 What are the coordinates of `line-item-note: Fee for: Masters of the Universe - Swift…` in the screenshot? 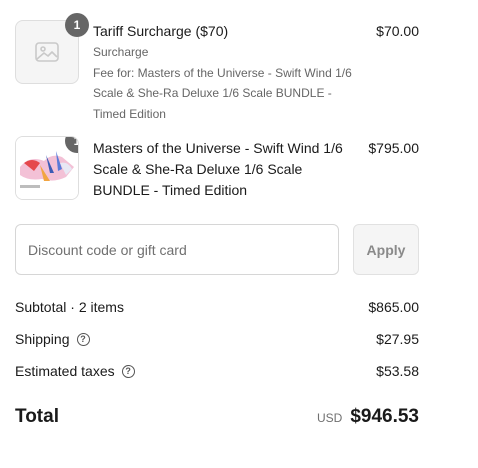 It's located at (222, 93).